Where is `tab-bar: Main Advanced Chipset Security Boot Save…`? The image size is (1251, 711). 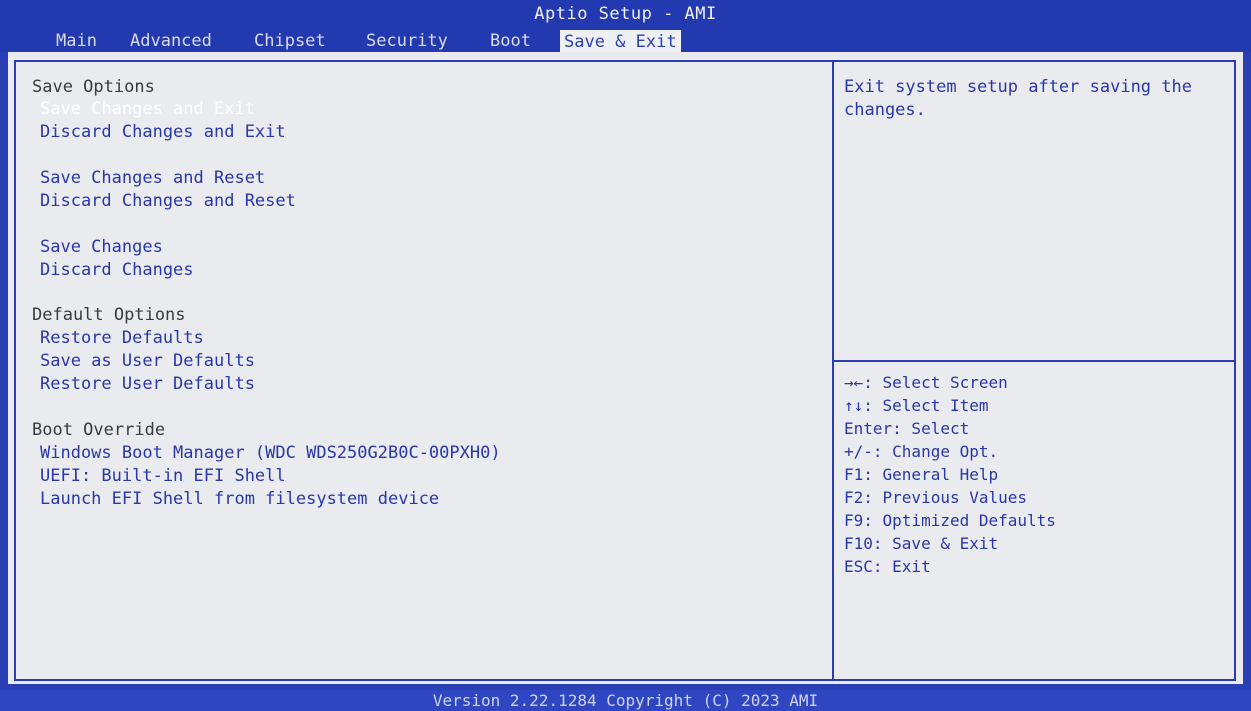
tab-bar: Main Advanced Chipset Security Boot Save… is located at coordinates (625, 42).